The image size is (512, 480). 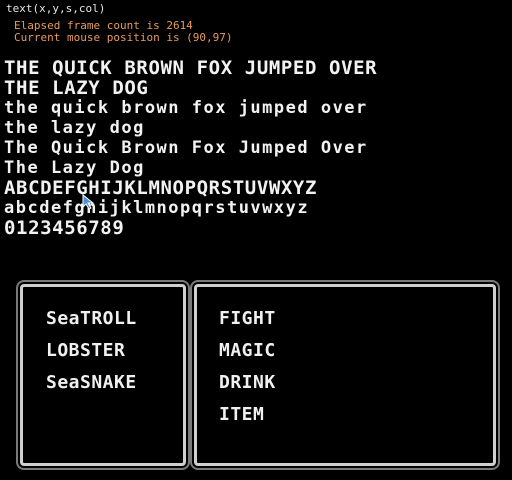 I want to click on sample-alphabet-upper: ABCDEFGHIJKLMNOPQRSTUVWXYZ, so click(x=161, y=188).